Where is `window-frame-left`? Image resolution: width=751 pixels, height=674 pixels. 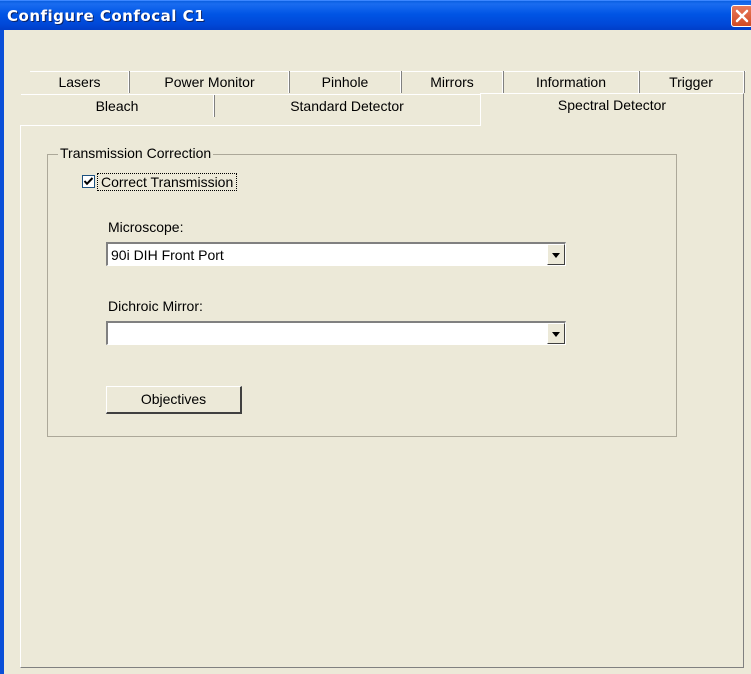 window-frame-left is located at coordinates (2, 352).